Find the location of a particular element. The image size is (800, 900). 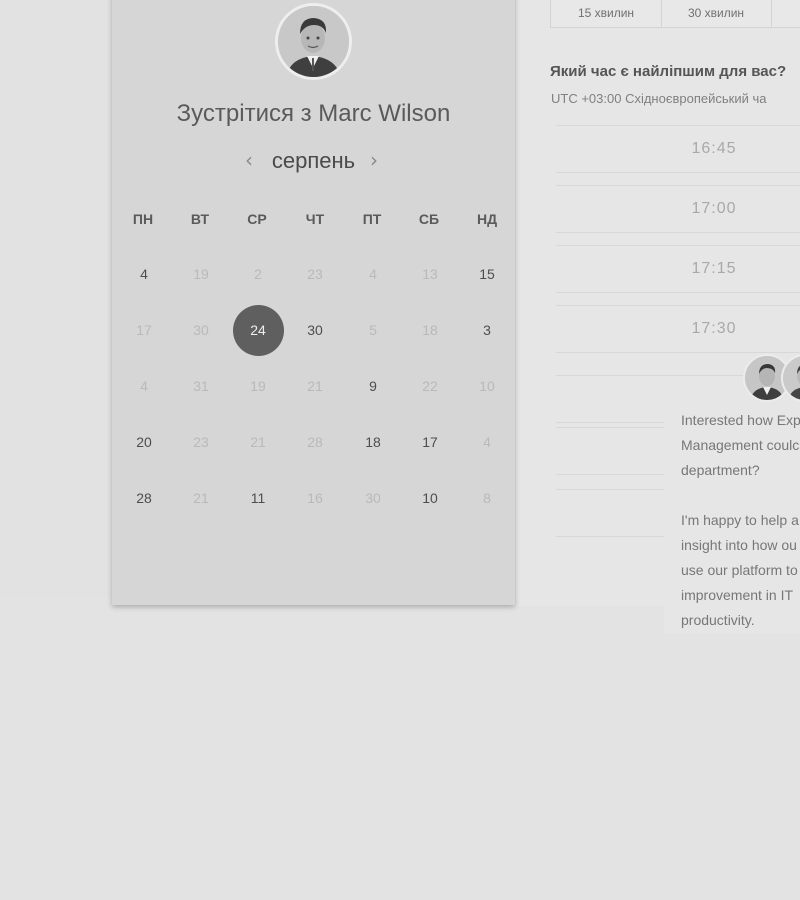

chat-line: Management coulc is located at coordinates (740, 445).